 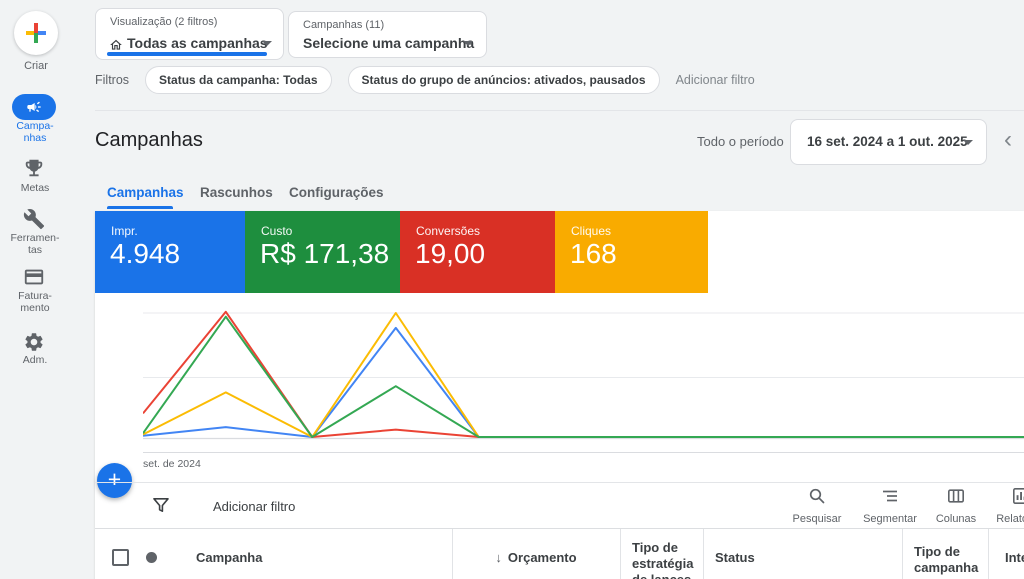 What do you see at coordinates (559, 528) in the screenshot?
I see `table-top-border` at bounding box center [559, 528].